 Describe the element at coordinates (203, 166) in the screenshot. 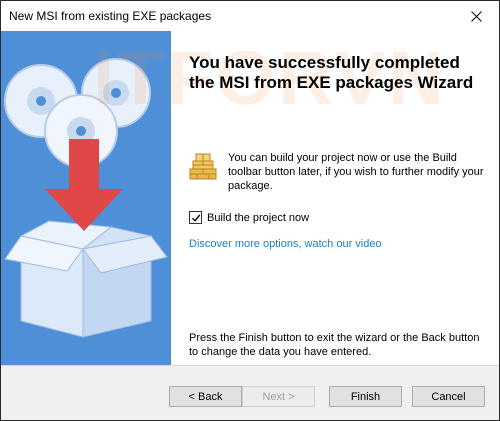

I see `build-bricks-icon` at that location.